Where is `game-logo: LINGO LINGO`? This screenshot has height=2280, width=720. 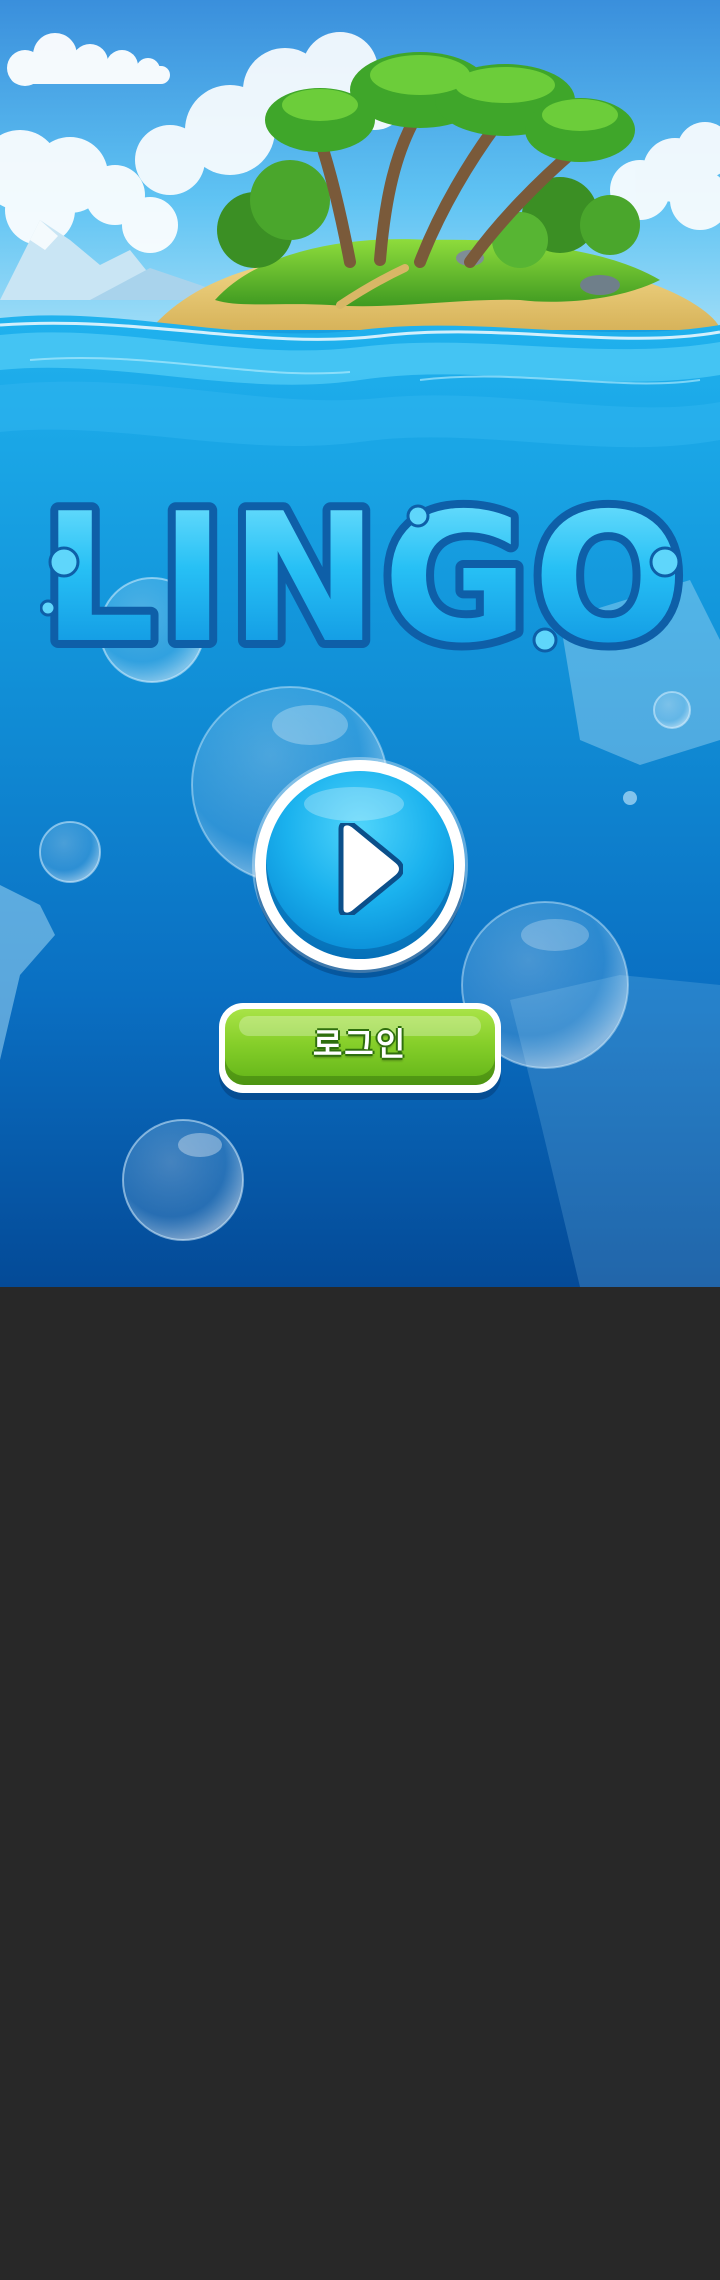
game-logo: LINGO LINGO is located at coordinates (365, 585).